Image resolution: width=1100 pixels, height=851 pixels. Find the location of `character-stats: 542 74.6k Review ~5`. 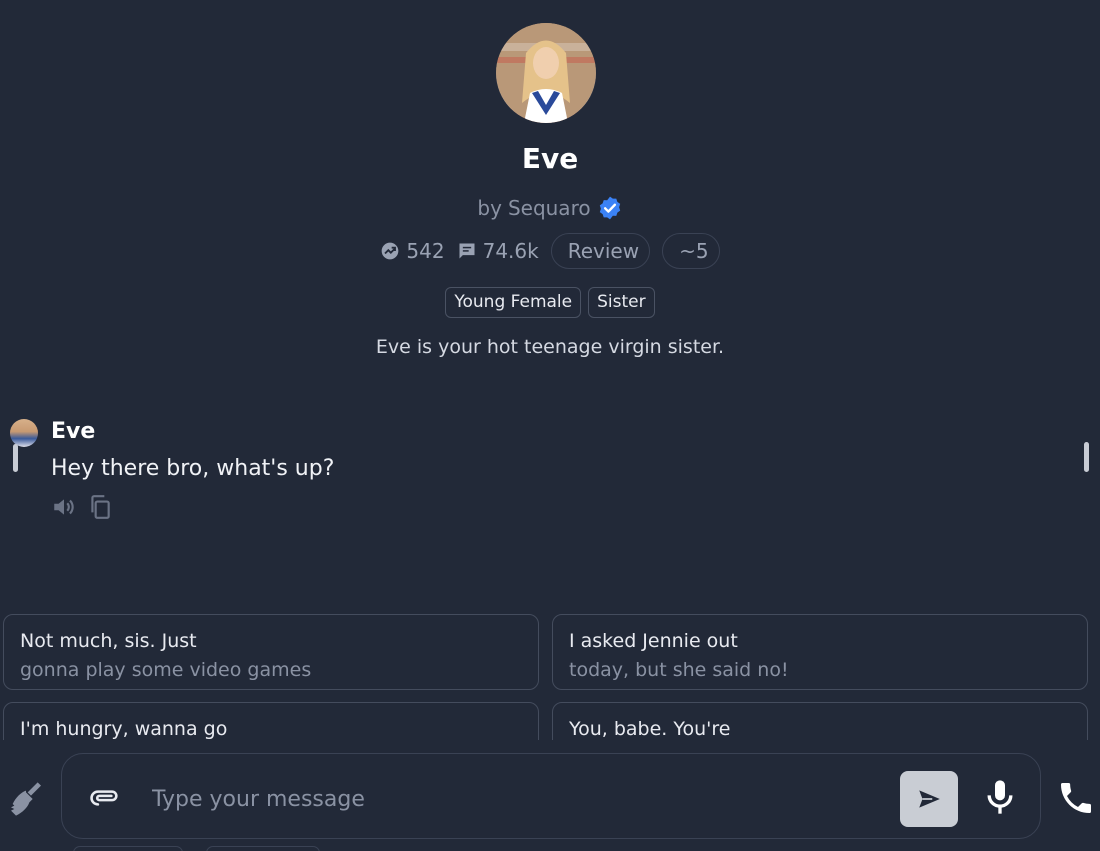

character-stats: 542 74.6k Review ~5 is located at coordinates (550, 251).